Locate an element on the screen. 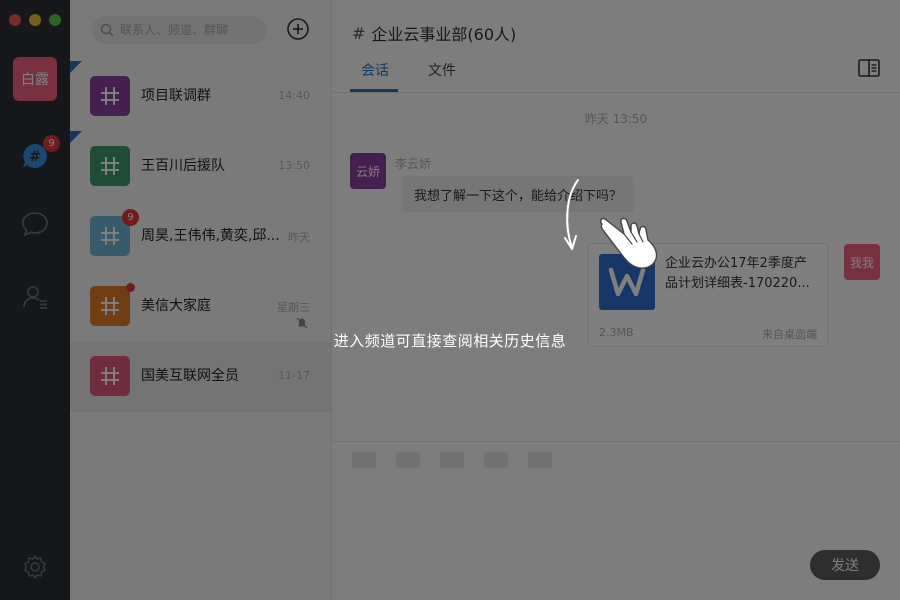 The width and height of the screenshot is (900, 600). tutorial-hint-text: 进入频道可直接查阅相关历史信息 is located at coordinates (450, 341).